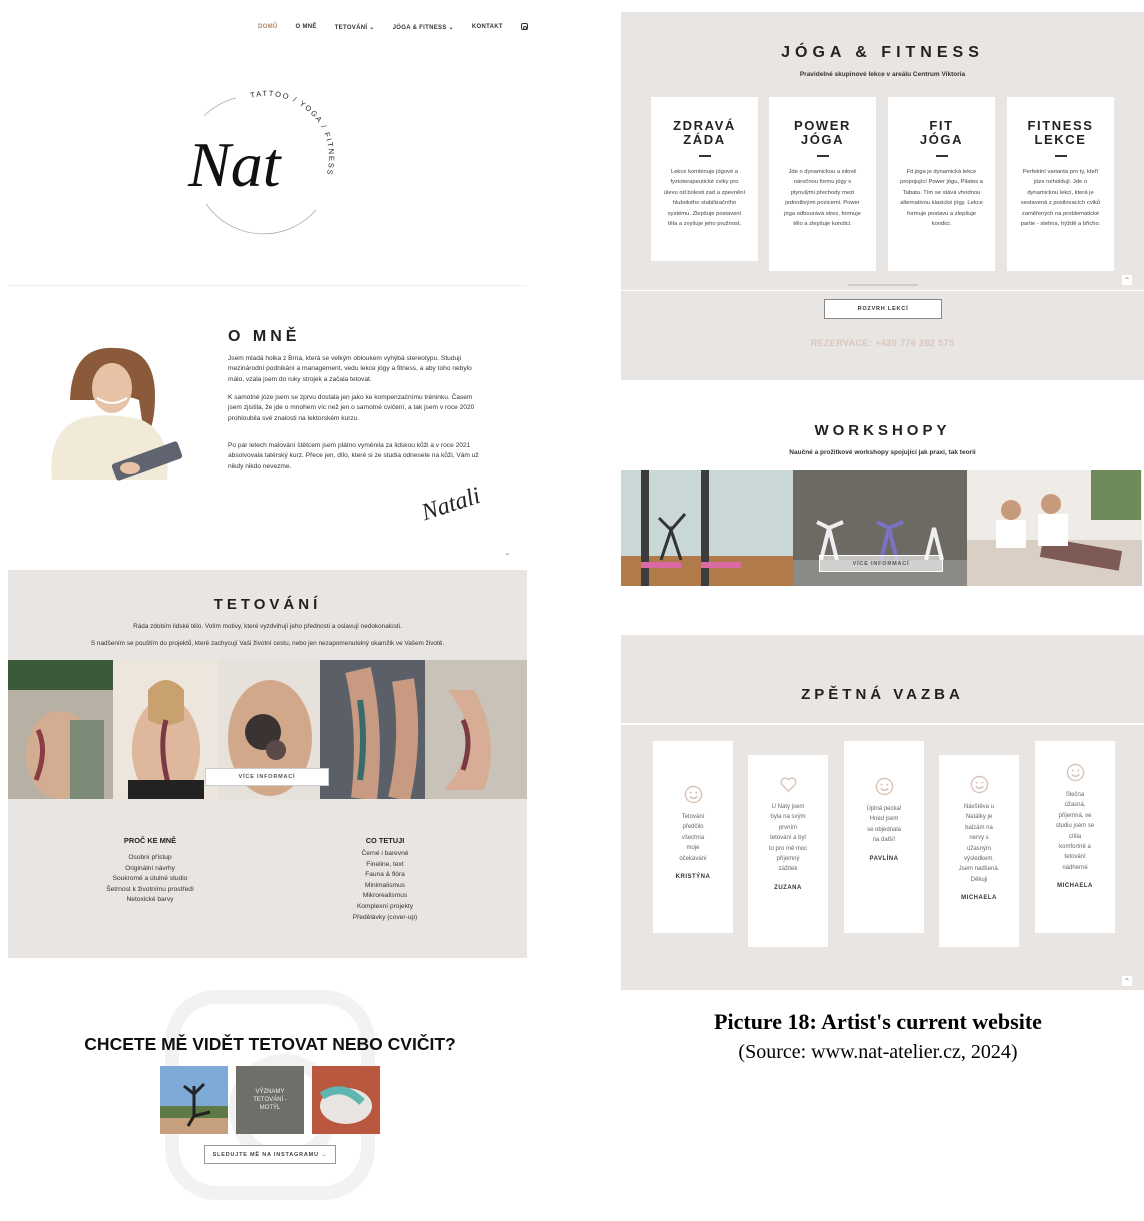 This screenshot has width=1144, height=1221. I want to click on schedule-button: ROZVRH LEKCÍ, so click(883, 309).